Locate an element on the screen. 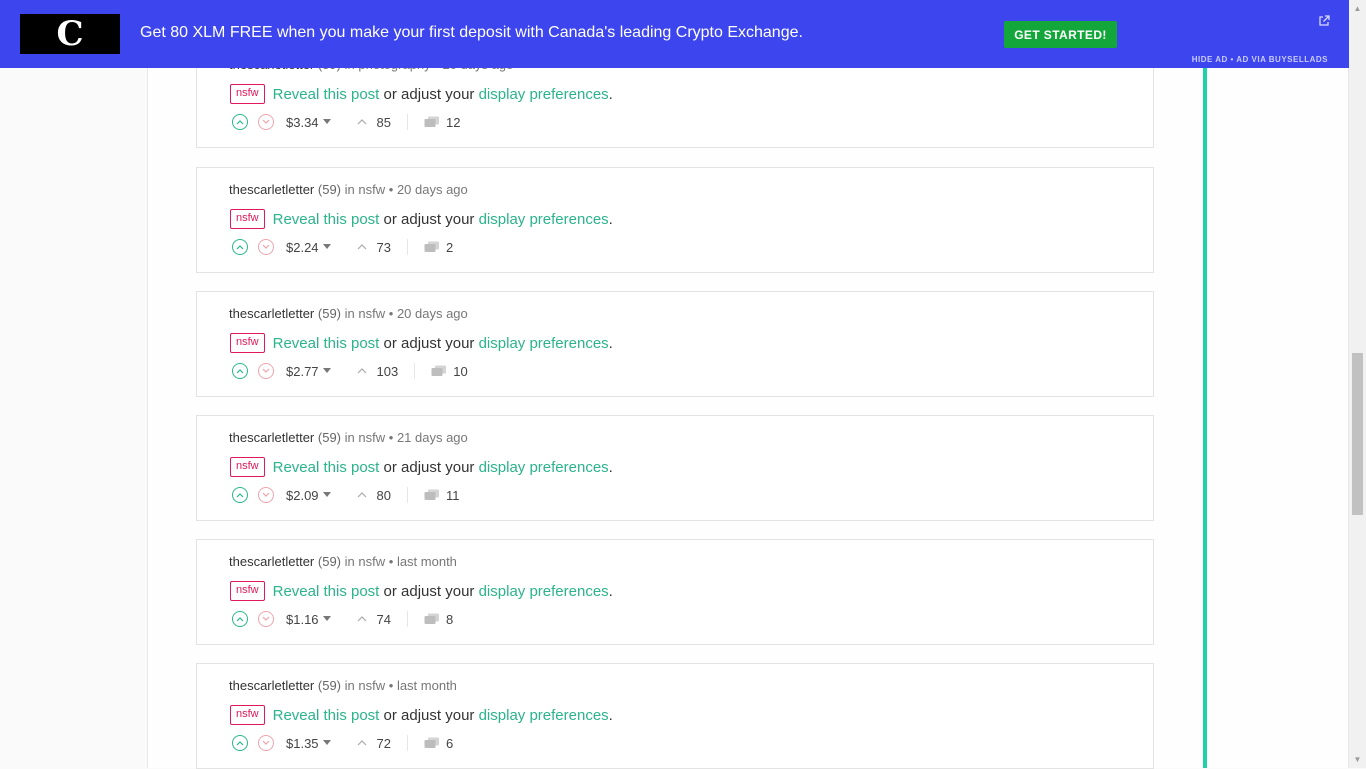  comments-count: 6 is located at coordinates (438, 743).